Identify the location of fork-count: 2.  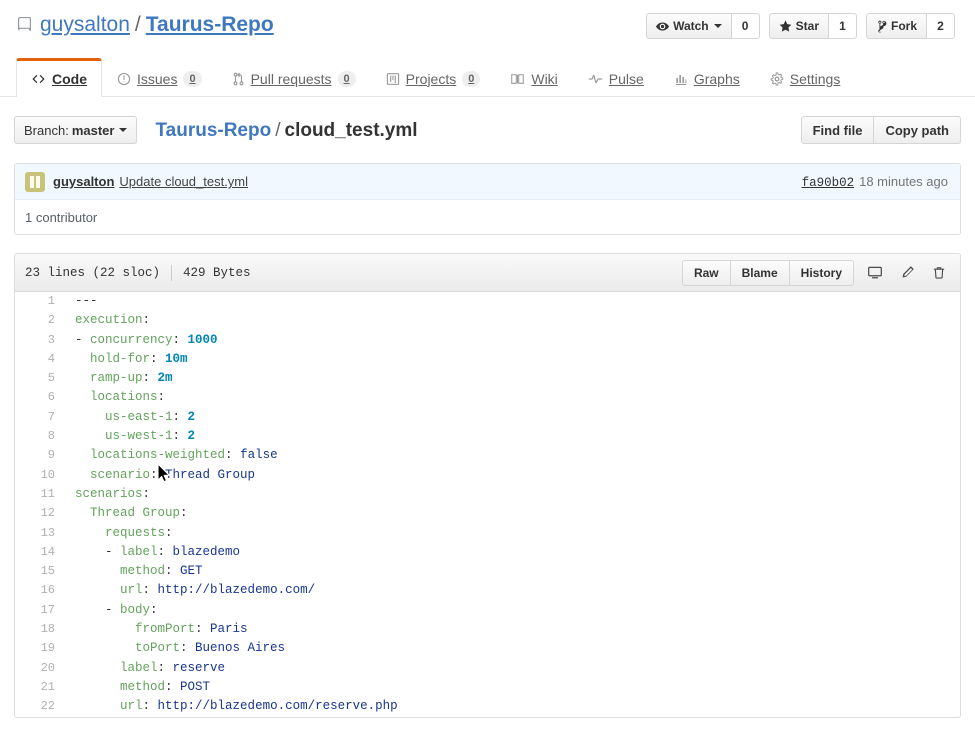
(941, 26).